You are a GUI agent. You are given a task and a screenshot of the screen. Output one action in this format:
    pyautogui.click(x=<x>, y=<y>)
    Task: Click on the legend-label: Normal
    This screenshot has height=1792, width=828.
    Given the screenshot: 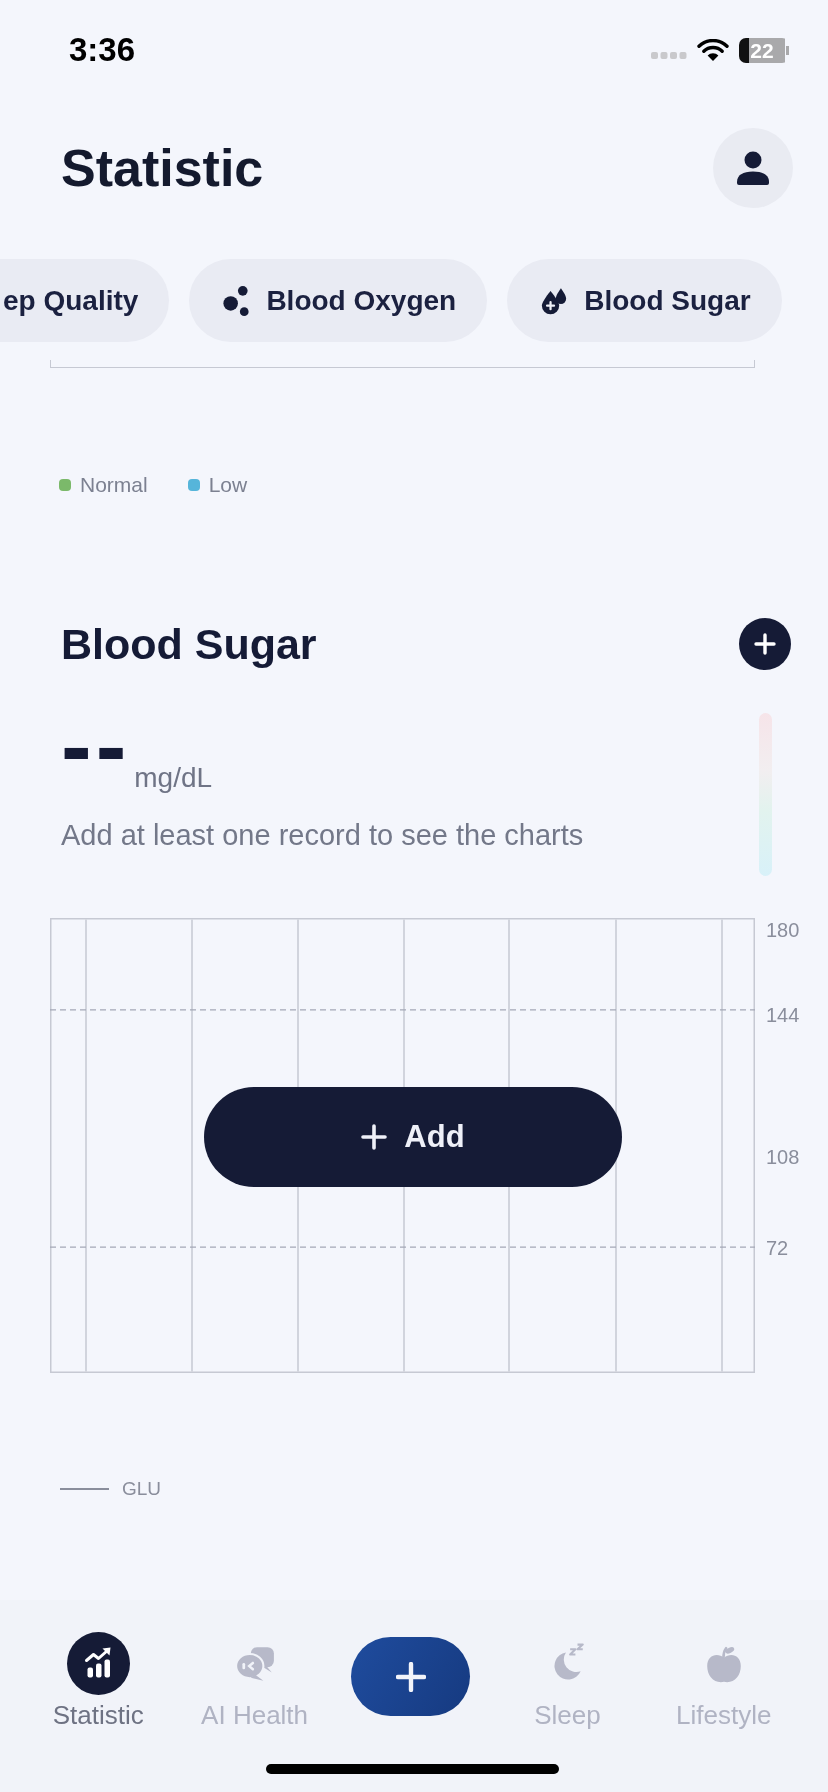 What is the action you would take?
    pyautogui.click(x=114, y=485)
    